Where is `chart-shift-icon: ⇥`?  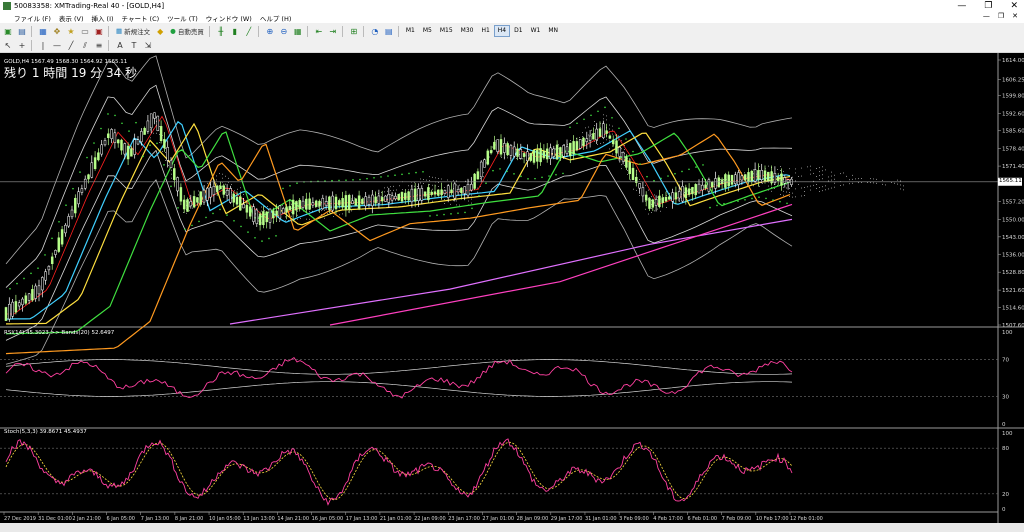
chart-shift-icon: ⇥ is located at coordinates (333, 31).